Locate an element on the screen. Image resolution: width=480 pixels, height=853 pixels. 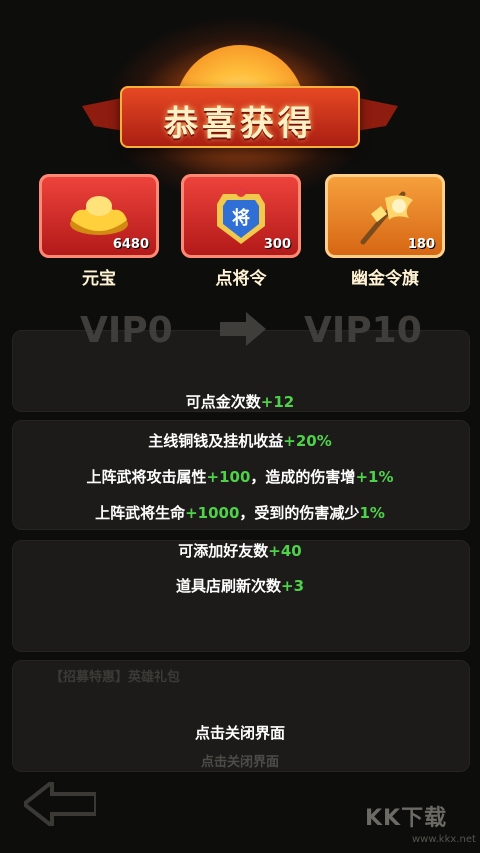
page-title: 恭喜获得 is located at coordinates (240, 124).